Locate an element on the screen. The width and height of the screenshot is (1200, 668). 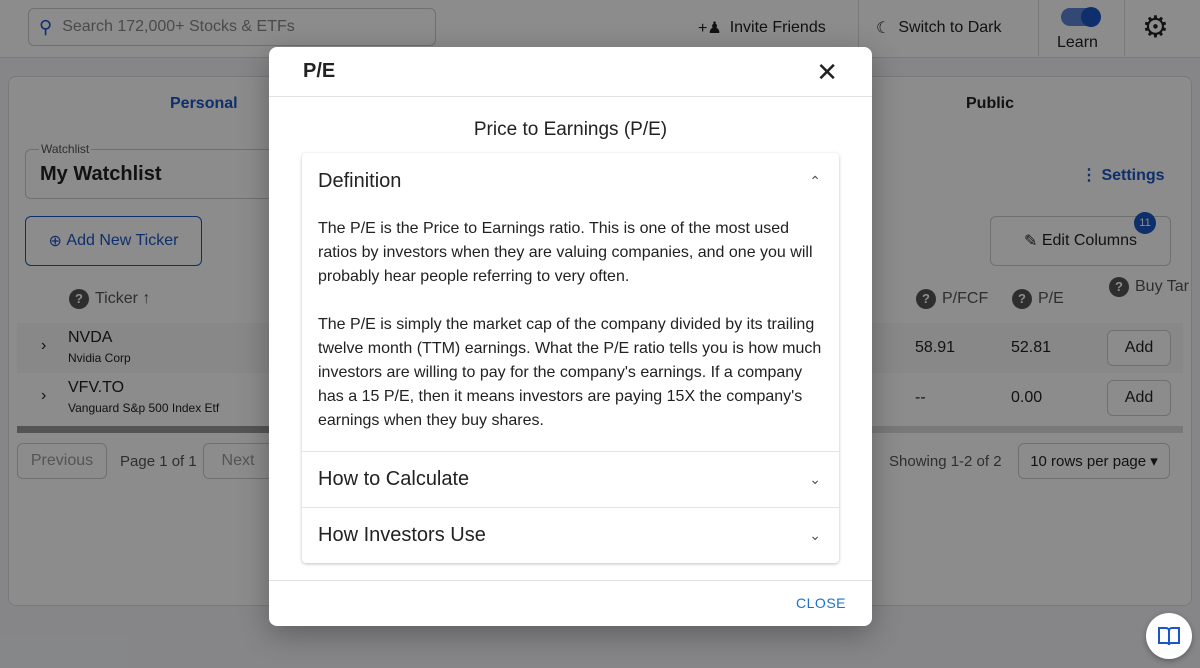
close-icon: ✕ is located at coordinates (827, 72).